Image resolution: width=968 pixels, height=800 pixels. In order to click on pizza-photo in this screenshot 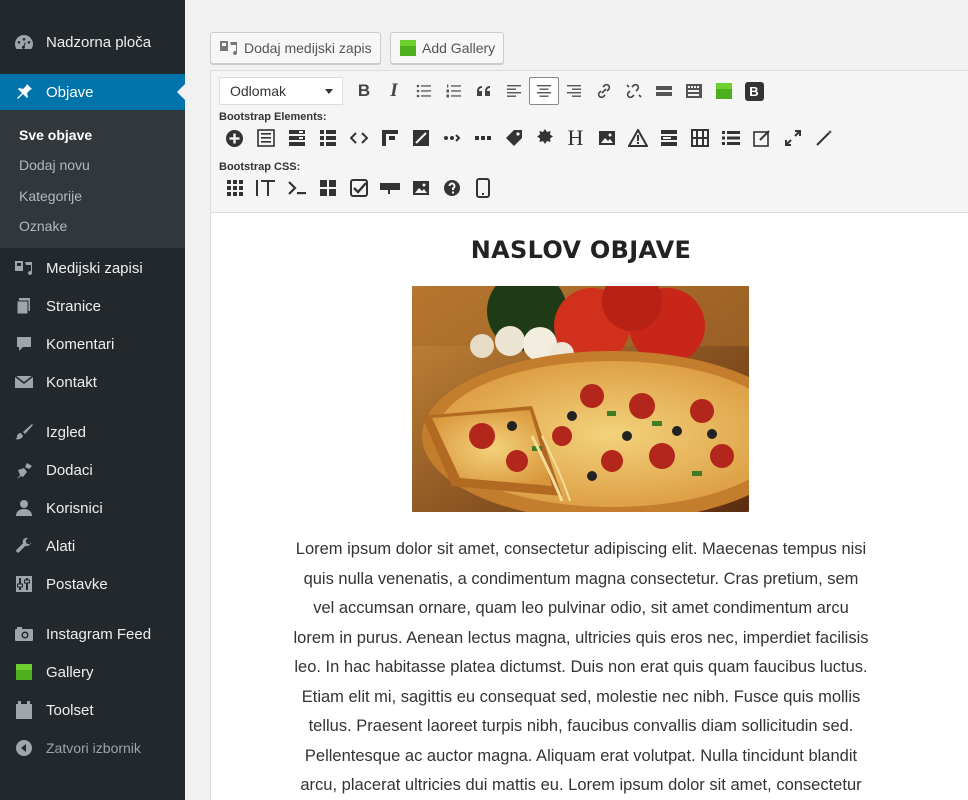, I will do `click(580, 399)`.